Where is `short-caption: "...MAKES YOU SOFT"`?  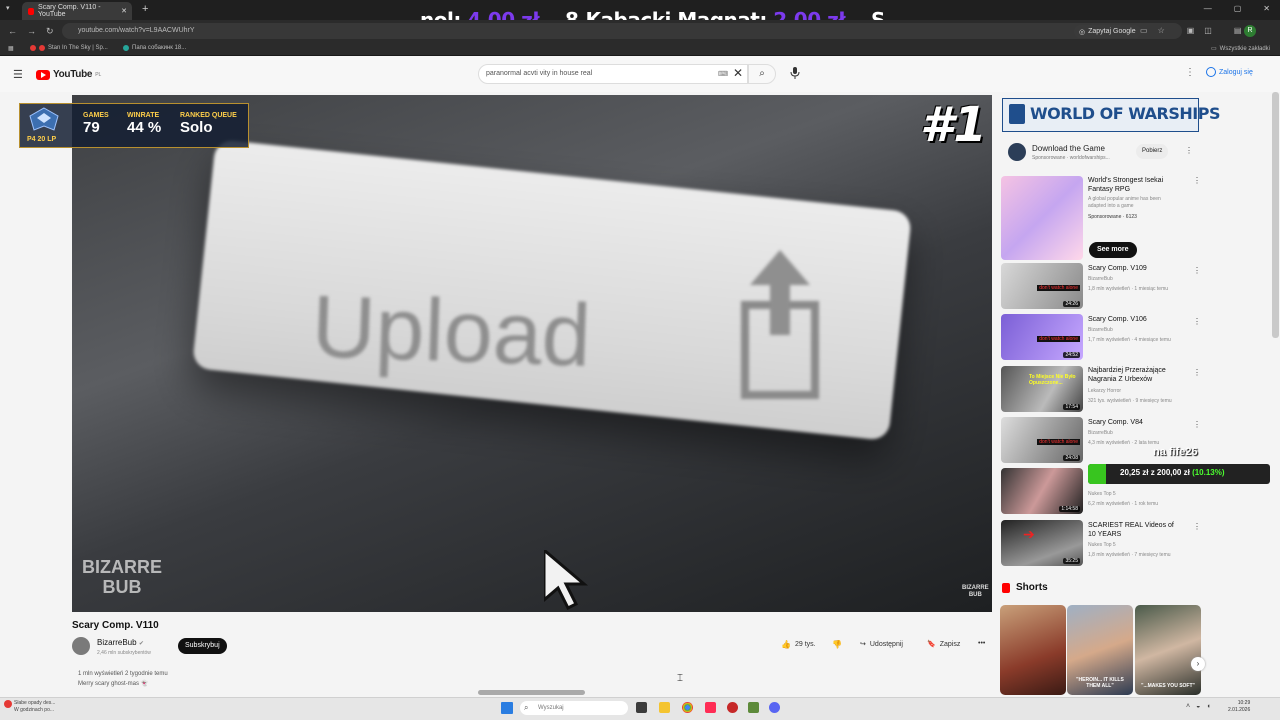
short-caption: "...MAKES YOU SOFT" is located at coordinates (1168, 686).